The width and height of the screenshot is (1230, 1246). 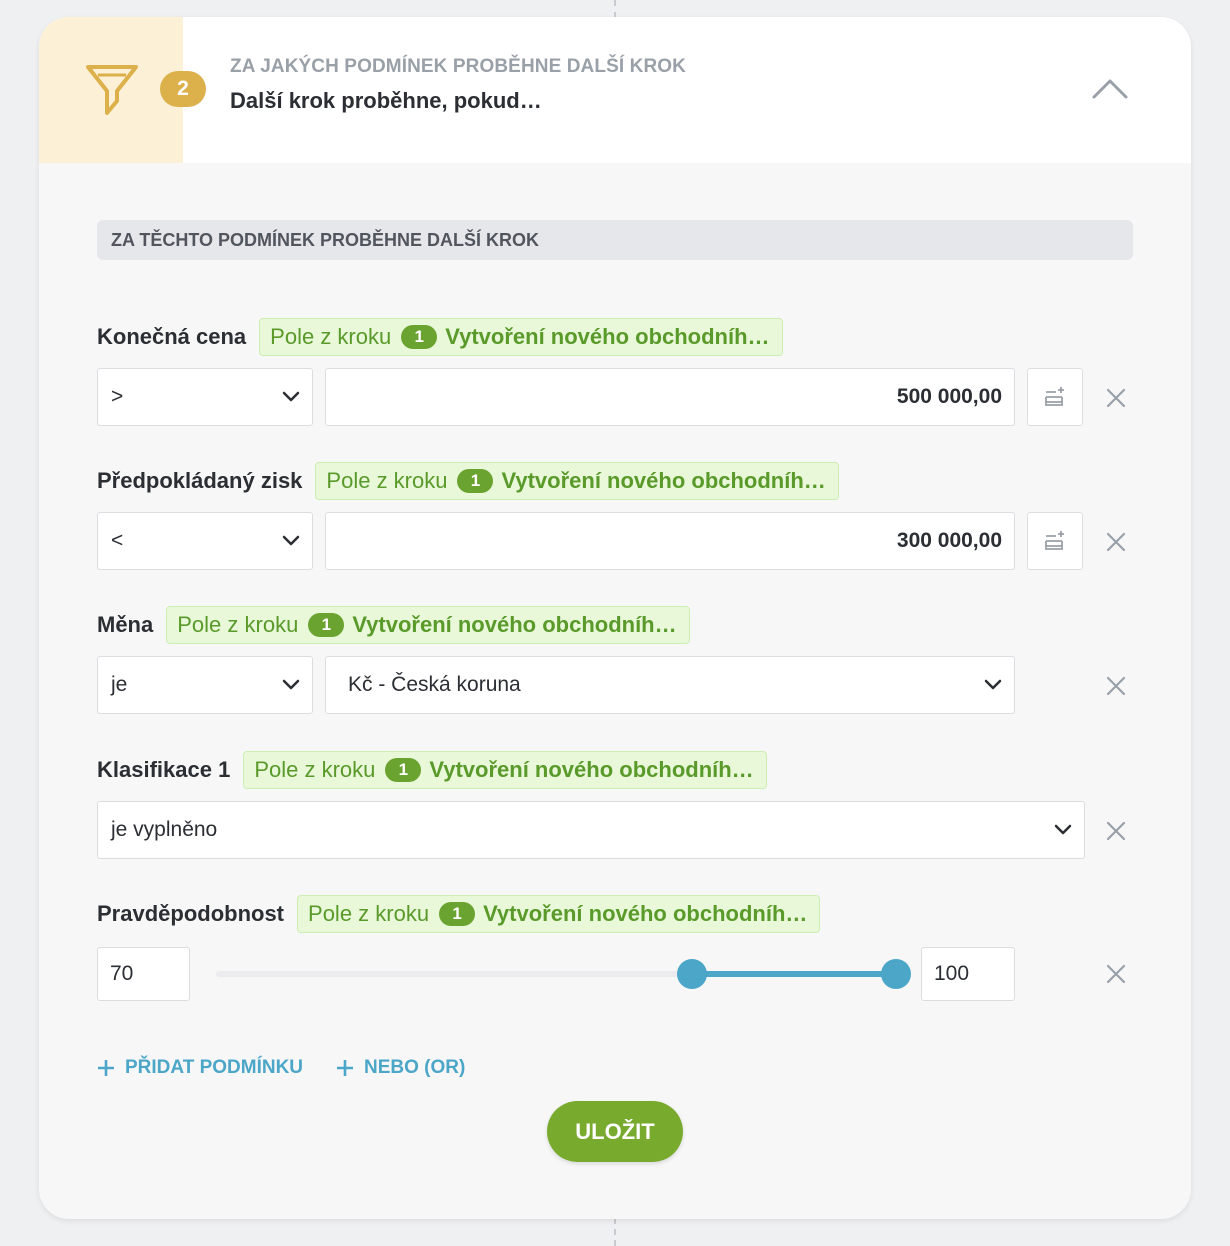 I want to click on add-or-button: NEBO (OR), so click(x=400, y=1068).